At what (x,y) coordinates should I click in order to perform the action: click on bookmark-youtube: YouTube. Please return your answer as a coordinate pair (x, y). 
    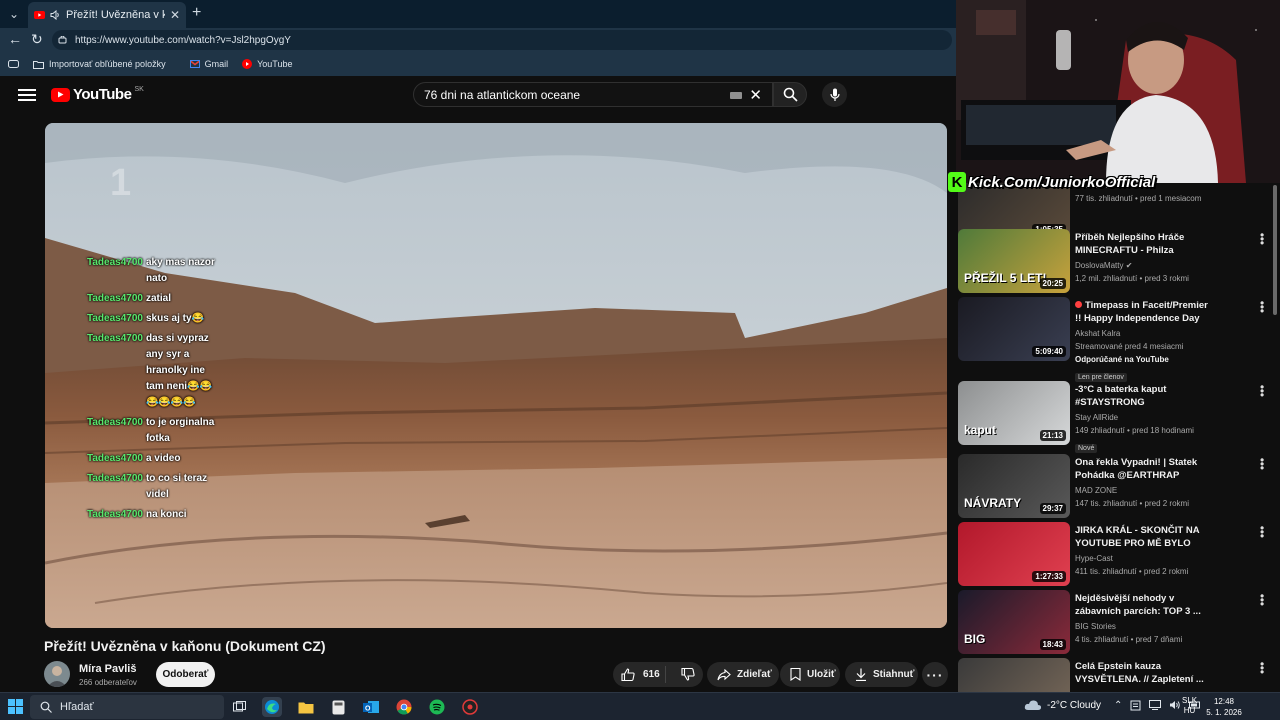
    Looking at the image, I should click on (267, 64).